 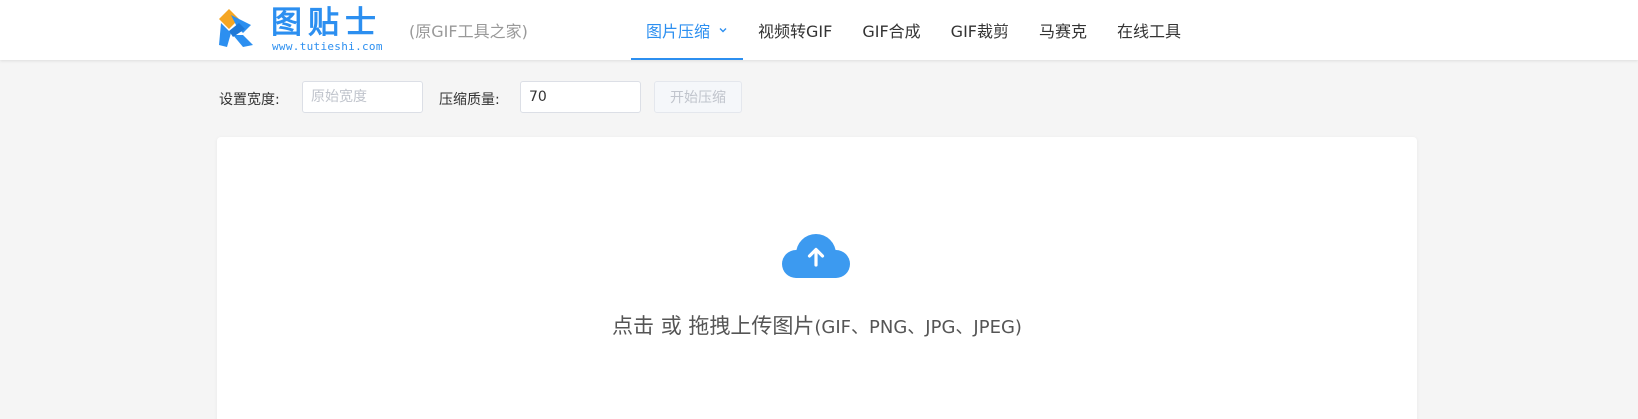 What do you see at coordinates (236, 28) in the screenshot?
I see `logo-mark-icon` at bounding box center [236, 28].